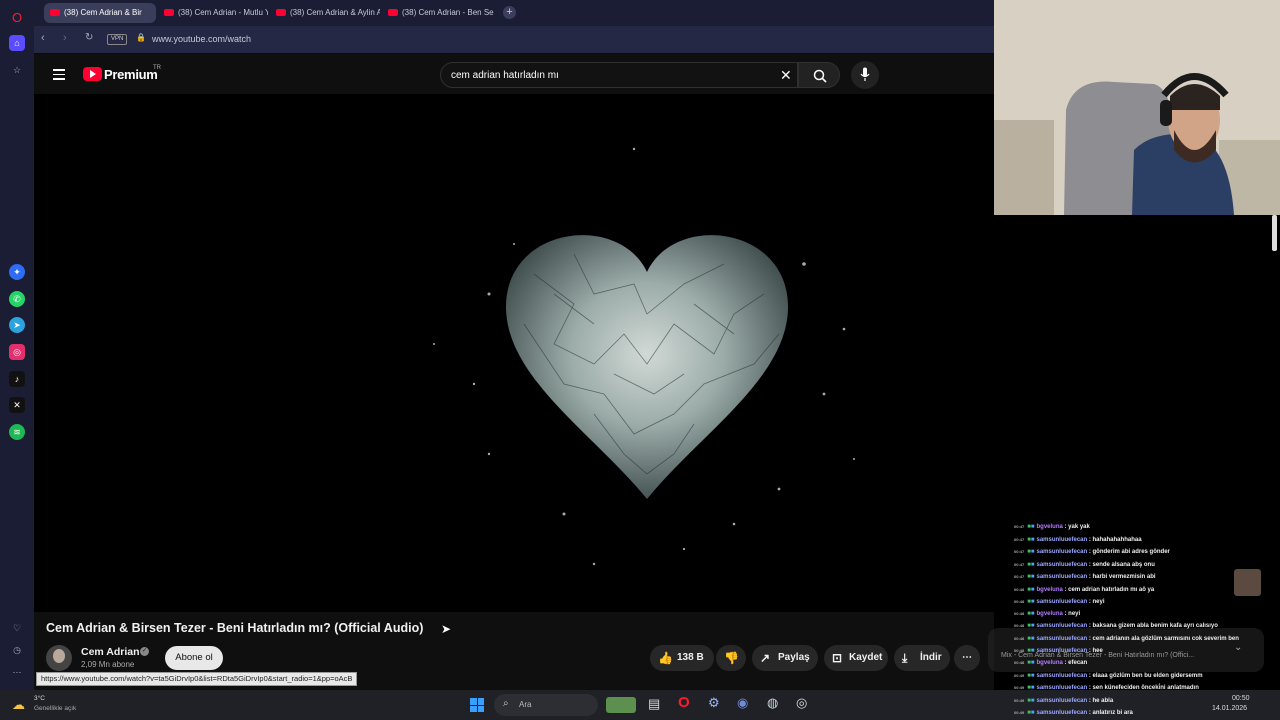 The image size is (1280, 720). I want to click on streamer-camera-image, so click(1137, 107).